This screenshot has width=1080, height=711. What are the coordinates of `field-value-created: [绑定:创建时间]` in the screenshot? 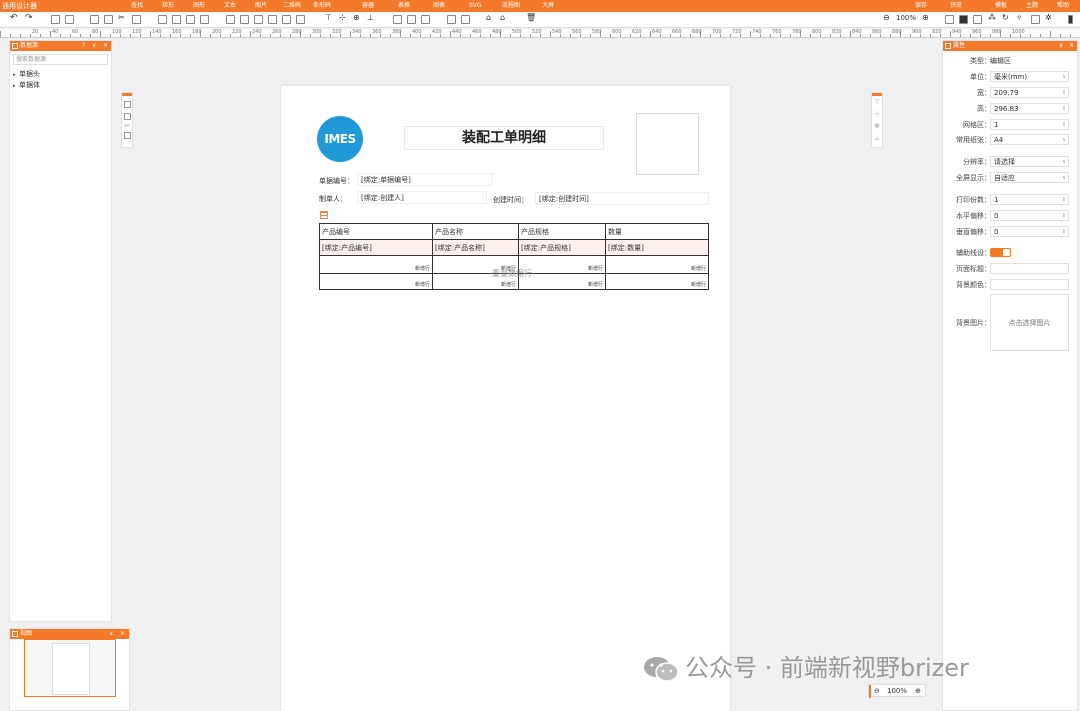 It's located at (622, 198).